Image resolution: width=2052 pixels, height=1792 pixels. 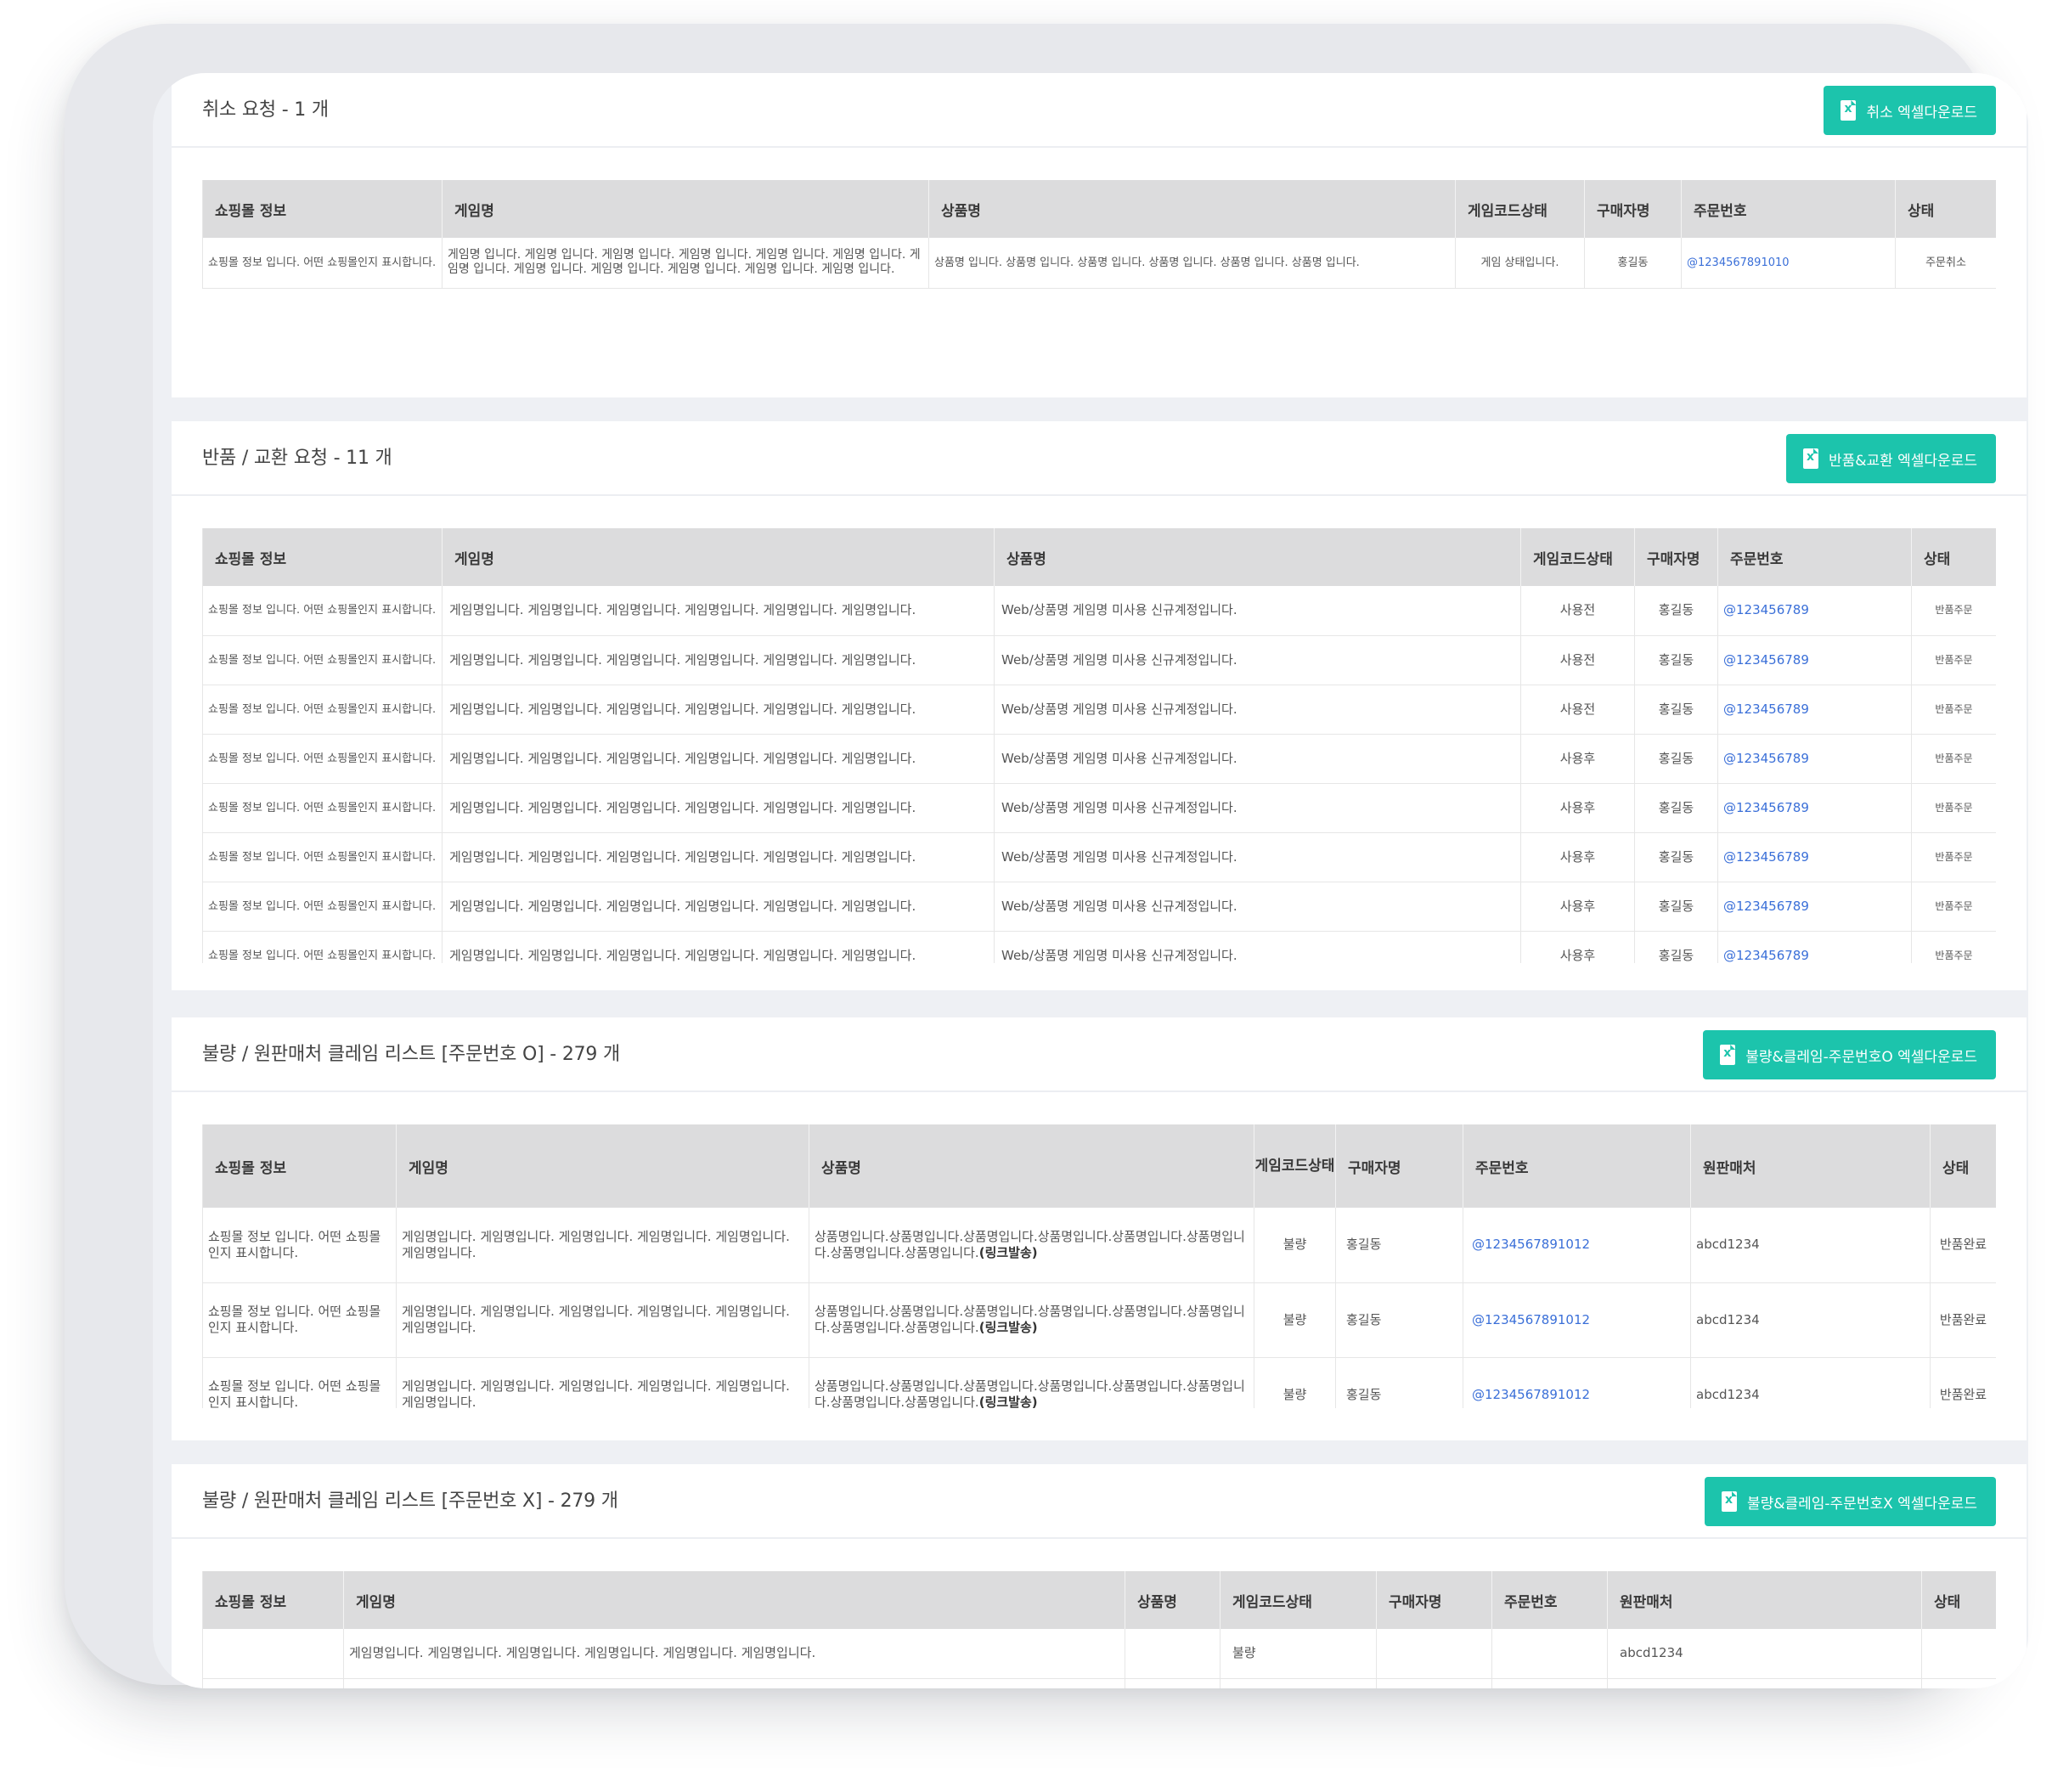 What do you see at coordinates (411, 1054) in the screenshot?
I see `section-title: 불량 / 원판매처 클레임 리스트 [주문번호 O] - 279 개` at bounding box center [411, 1054].